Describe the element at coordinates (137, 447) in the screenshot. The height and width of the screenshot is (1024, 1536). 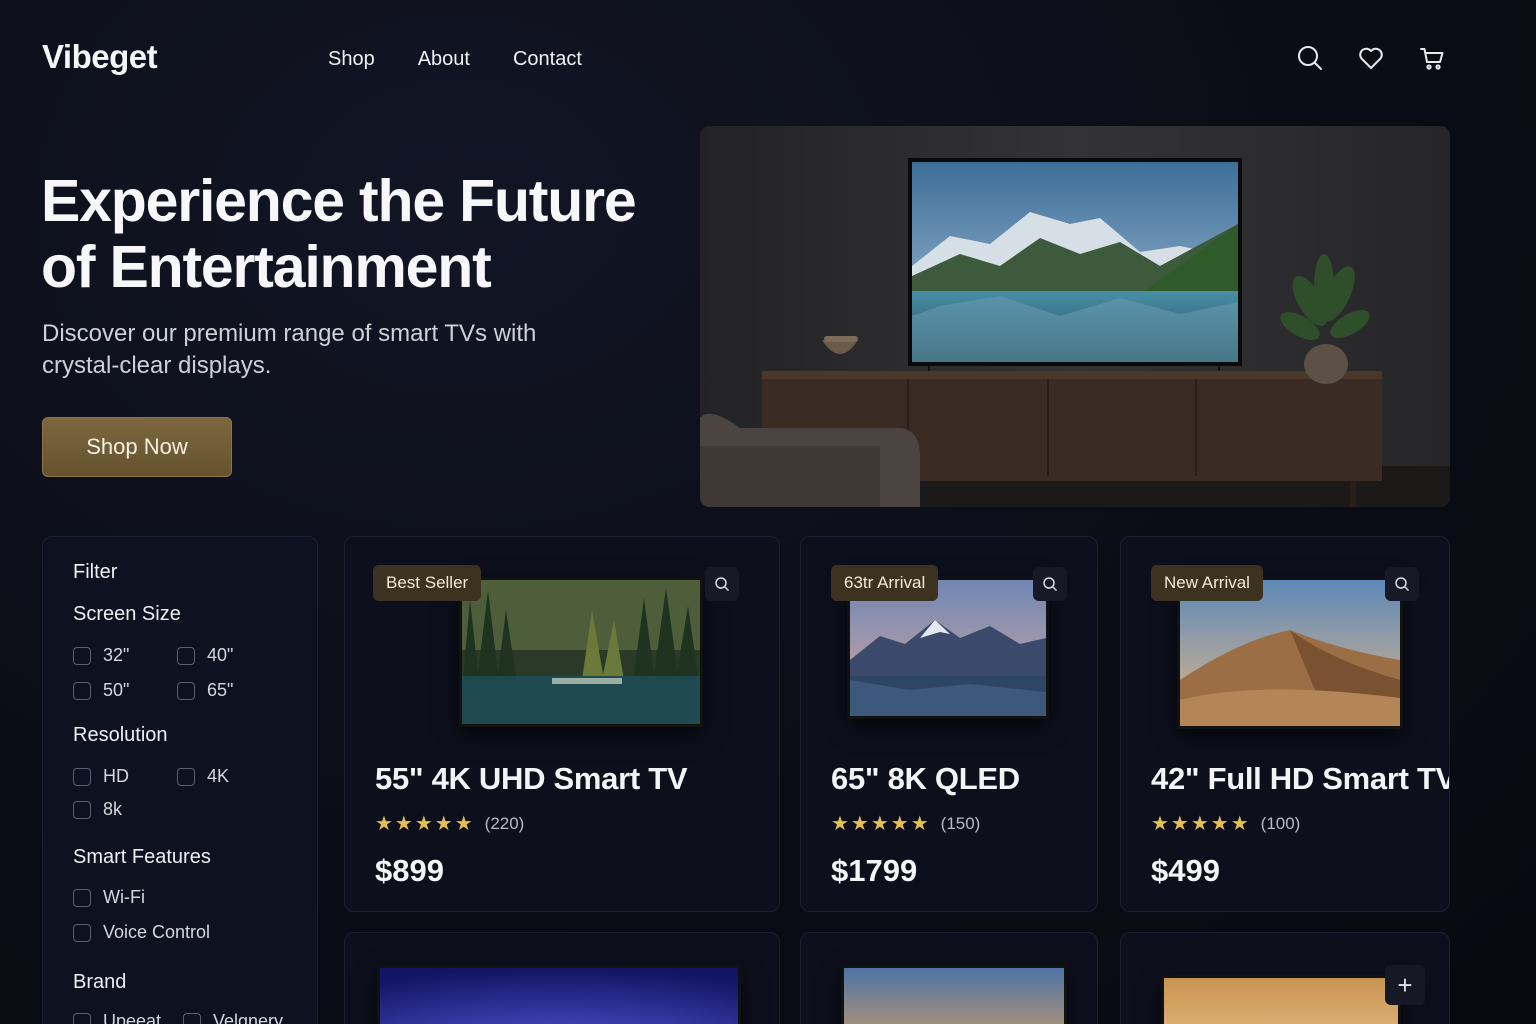
I see `shop-now-button: Shop Now` at that location.